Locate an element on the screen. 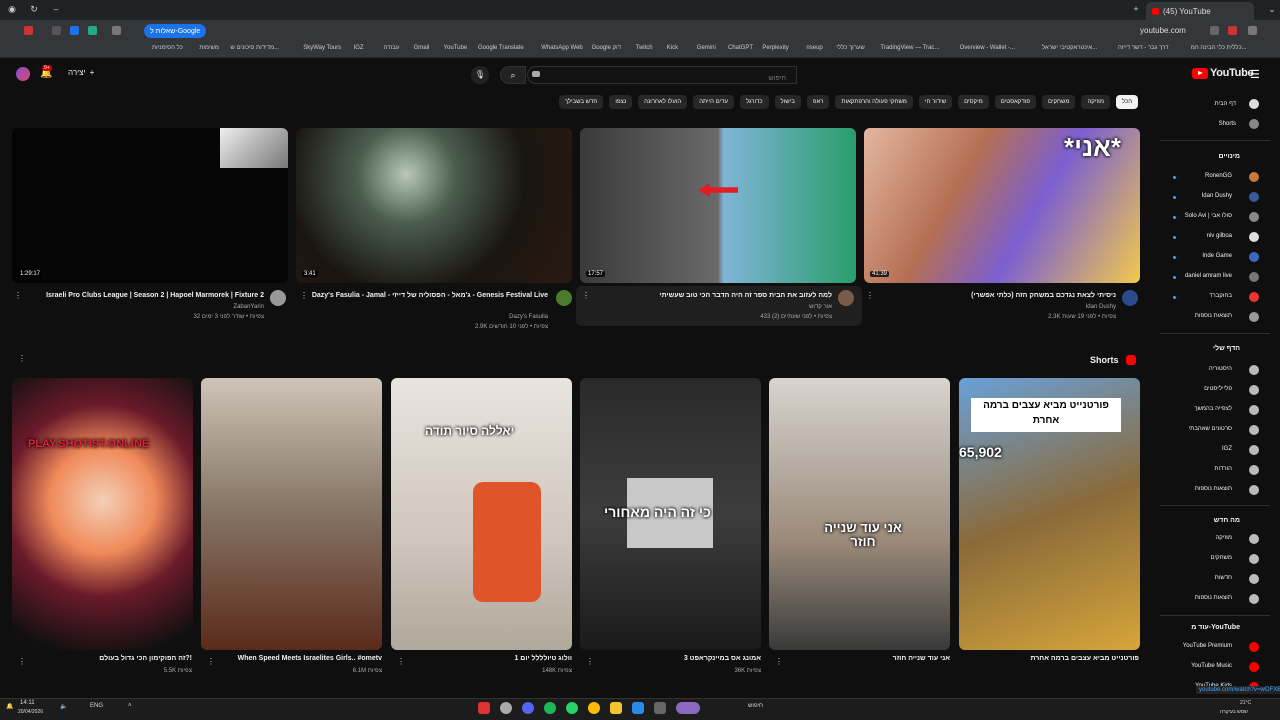 The image size is (1280, 720). video-thumbnail: 3:41 is located at coordinates (434, 205).